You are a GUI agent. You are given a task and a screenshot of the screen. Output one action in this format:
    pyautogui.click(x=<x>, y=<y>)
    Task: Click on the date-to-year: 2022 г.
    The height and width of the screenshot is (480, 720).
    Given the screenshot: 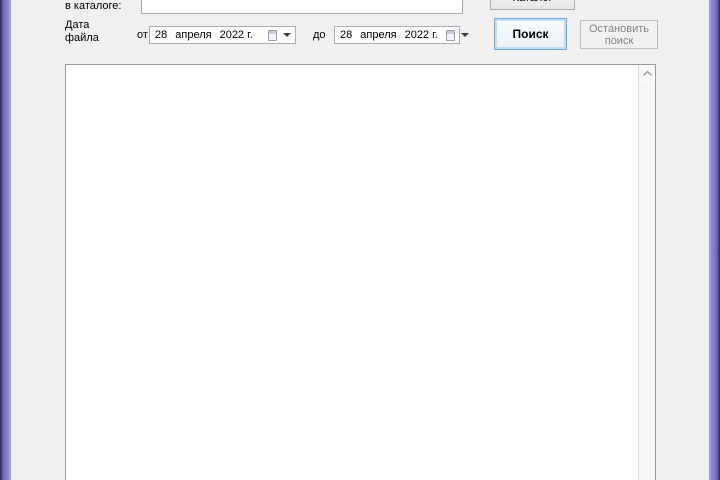 What is the action you would take?
    pyautogui.click(x=421, y=35)
    